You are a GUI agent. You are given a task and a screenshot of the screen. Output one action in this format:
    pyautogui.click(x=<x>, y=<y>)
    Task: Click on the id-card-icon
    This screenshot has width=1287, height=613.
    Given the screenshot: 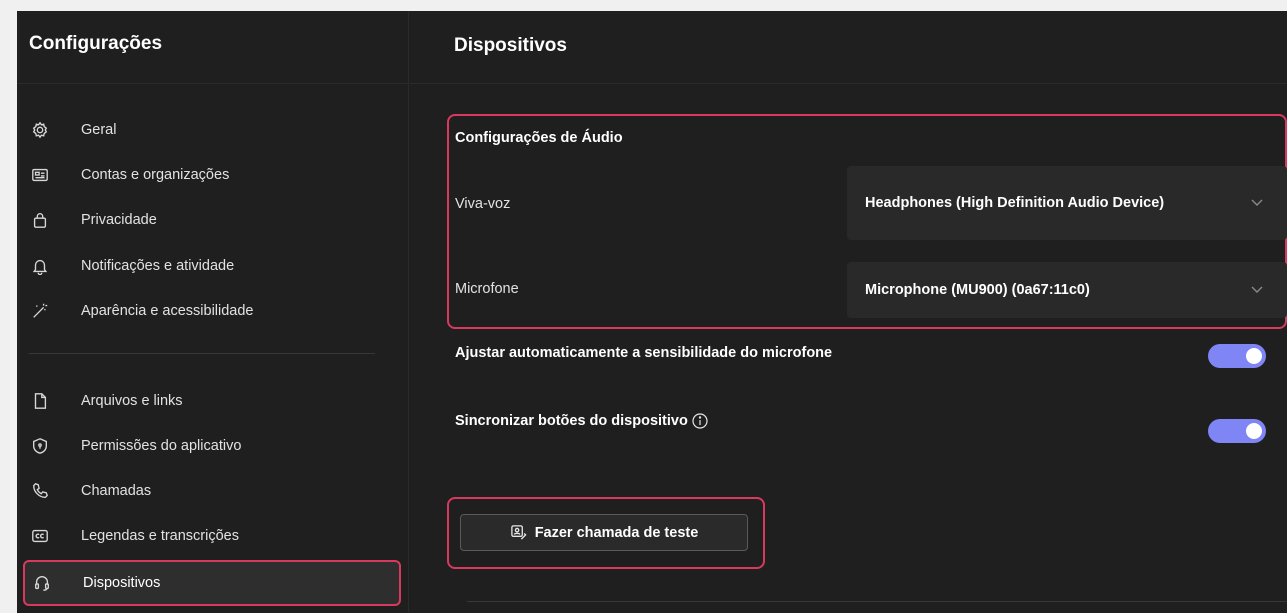 What is the action you would take?
    pyautogui.click(x=40, y=175)
    